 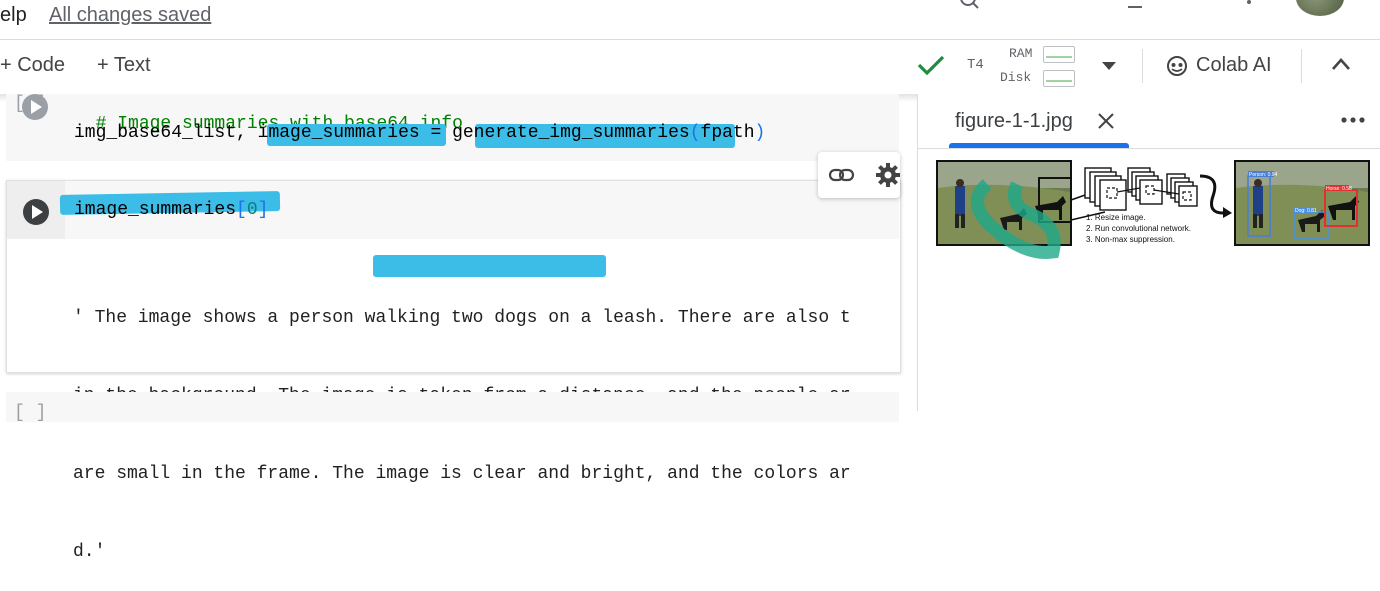 I want to click on code-line-index: image_summaries[0], so click(x=171, y=210).